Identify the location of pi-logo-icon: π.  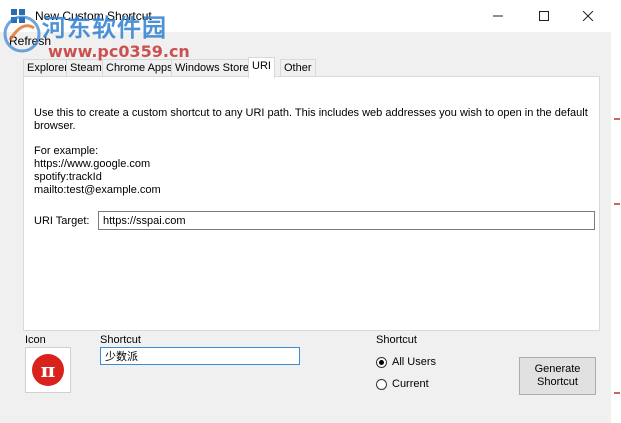
(48, 370).